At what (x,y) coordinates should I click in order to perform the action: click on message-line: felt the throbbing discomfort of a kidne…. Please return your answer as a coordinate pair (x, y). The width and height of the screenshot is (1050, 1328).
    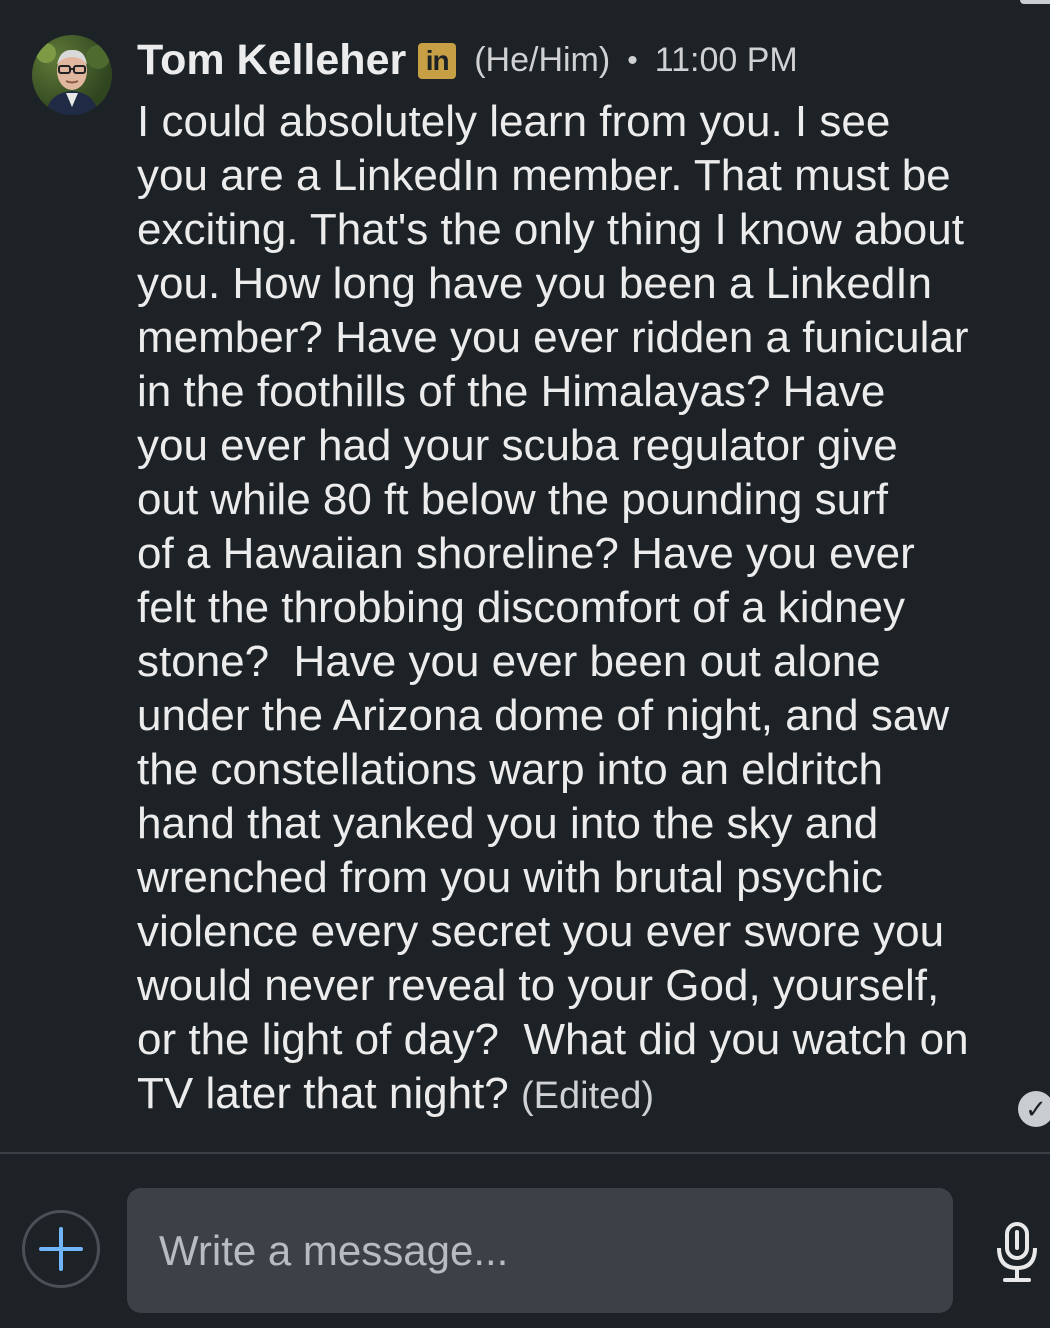
    Looking at the image, I should click on (521, 607).